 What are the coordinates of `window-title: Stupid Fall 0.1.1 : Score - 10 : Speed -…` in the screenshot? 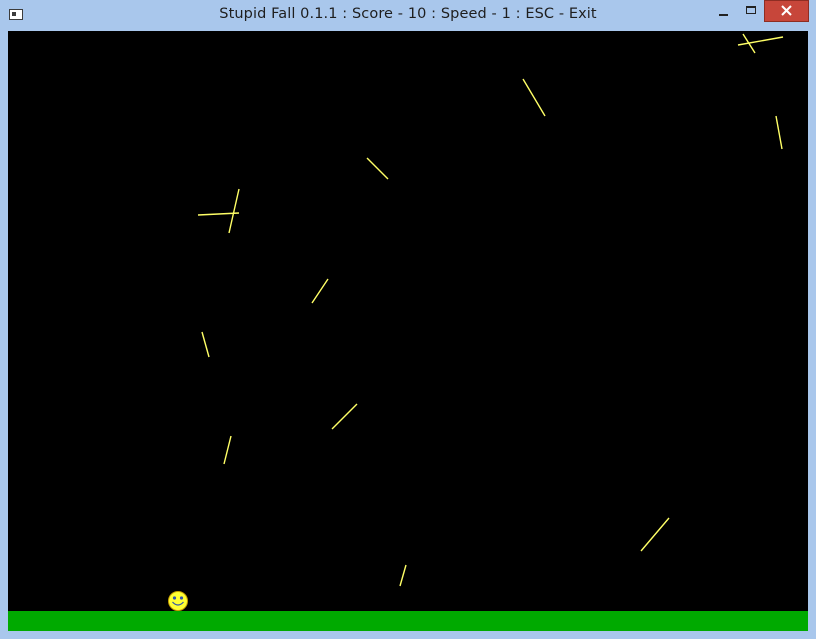 It's located at (408, 14).